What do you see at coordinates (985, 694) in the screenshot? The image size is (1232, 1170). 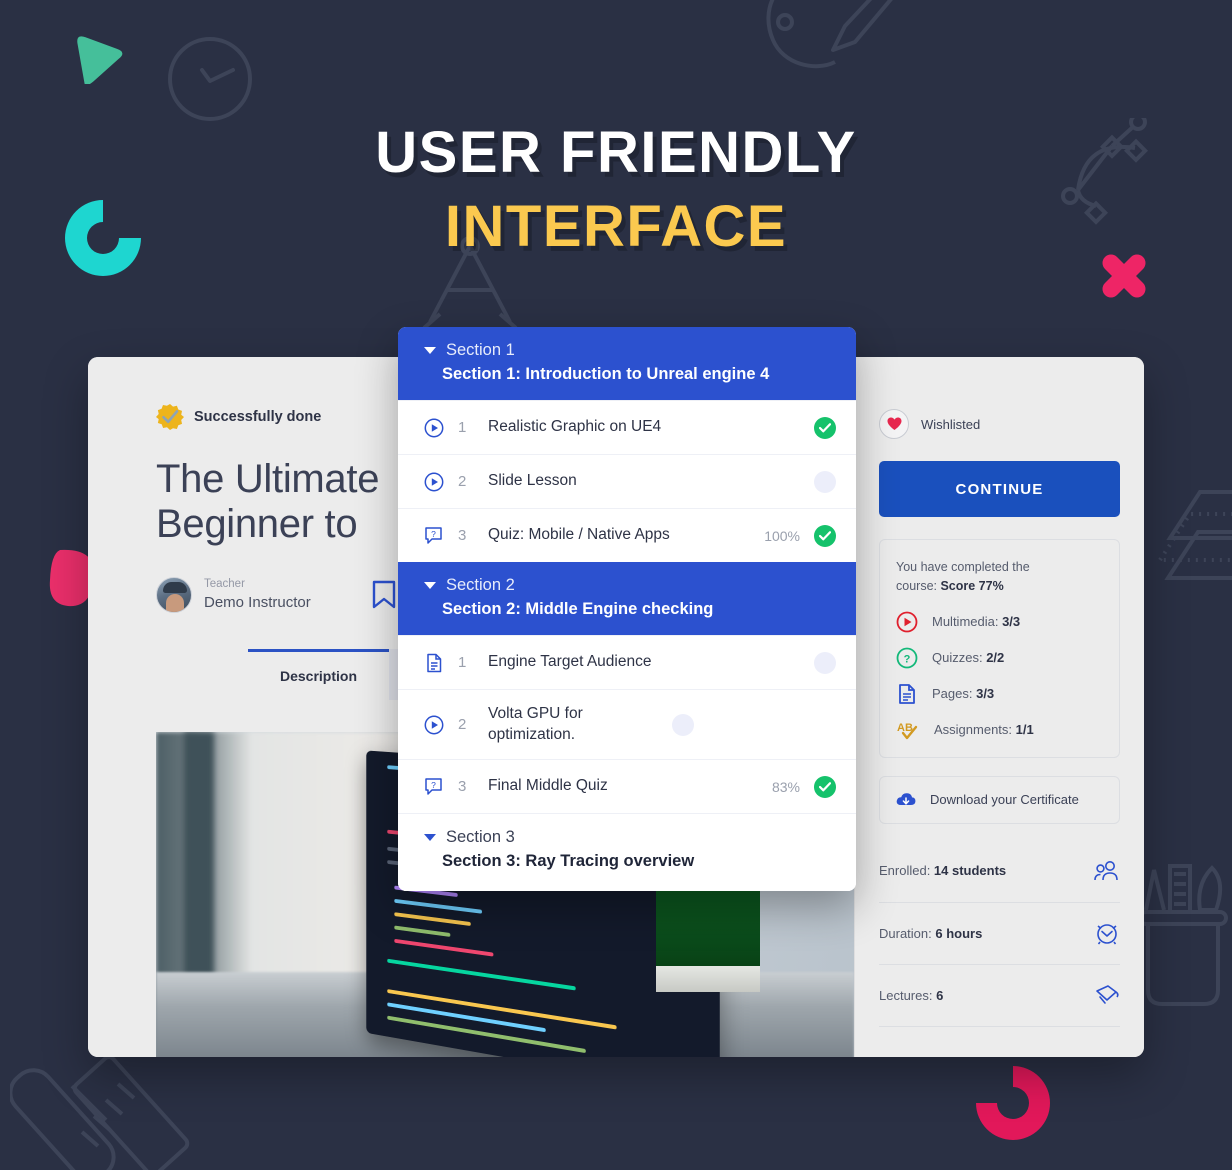 I see `stat-value-pages: 3/3` at bounding box center [985, 694].